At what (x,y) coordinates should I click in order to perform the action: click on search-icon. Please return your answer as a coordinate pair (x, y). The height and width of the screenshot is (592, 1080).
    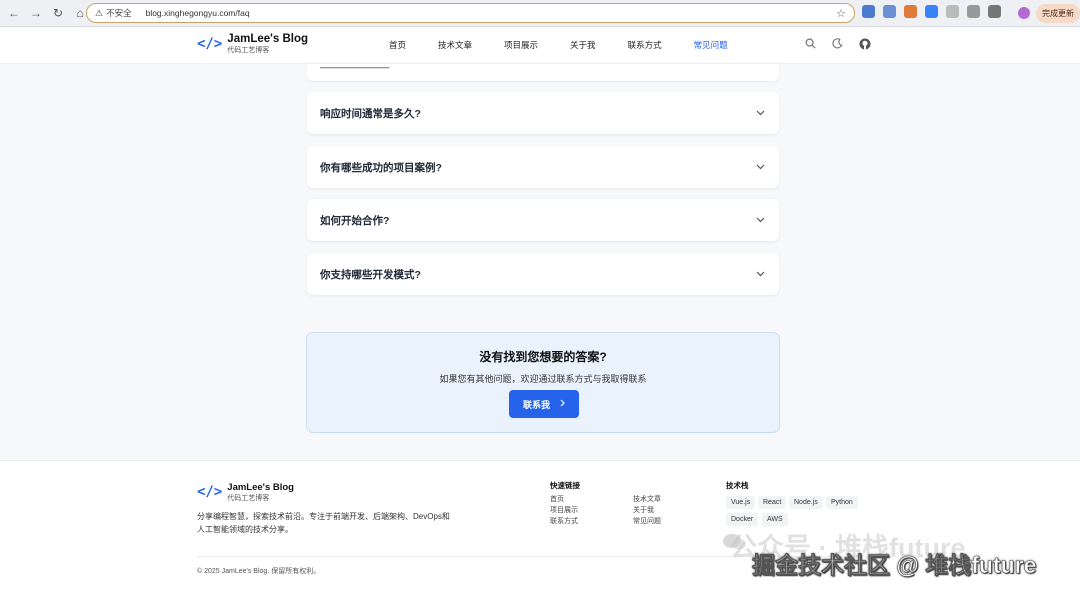
    Looking at the image, I should click on (810, 45).